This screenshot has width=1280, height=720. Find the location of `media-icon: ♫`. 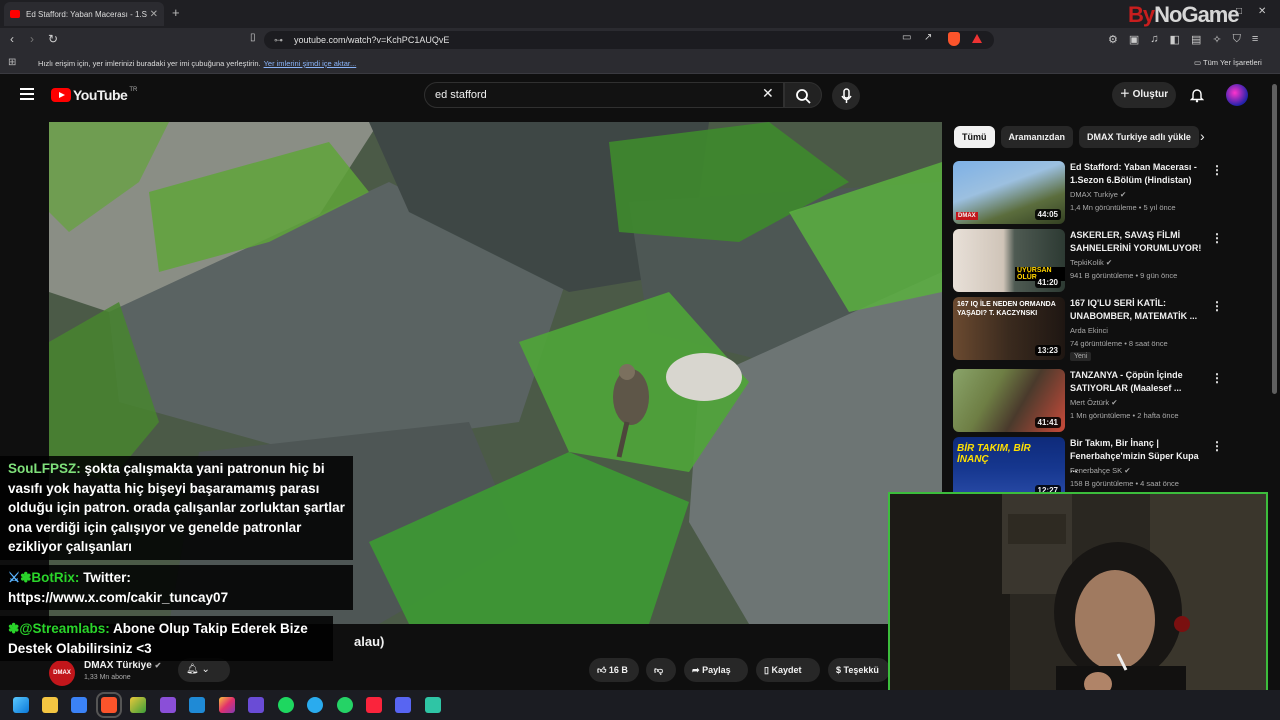

media-icon: ♫ is located at coordinates (1154, 39).